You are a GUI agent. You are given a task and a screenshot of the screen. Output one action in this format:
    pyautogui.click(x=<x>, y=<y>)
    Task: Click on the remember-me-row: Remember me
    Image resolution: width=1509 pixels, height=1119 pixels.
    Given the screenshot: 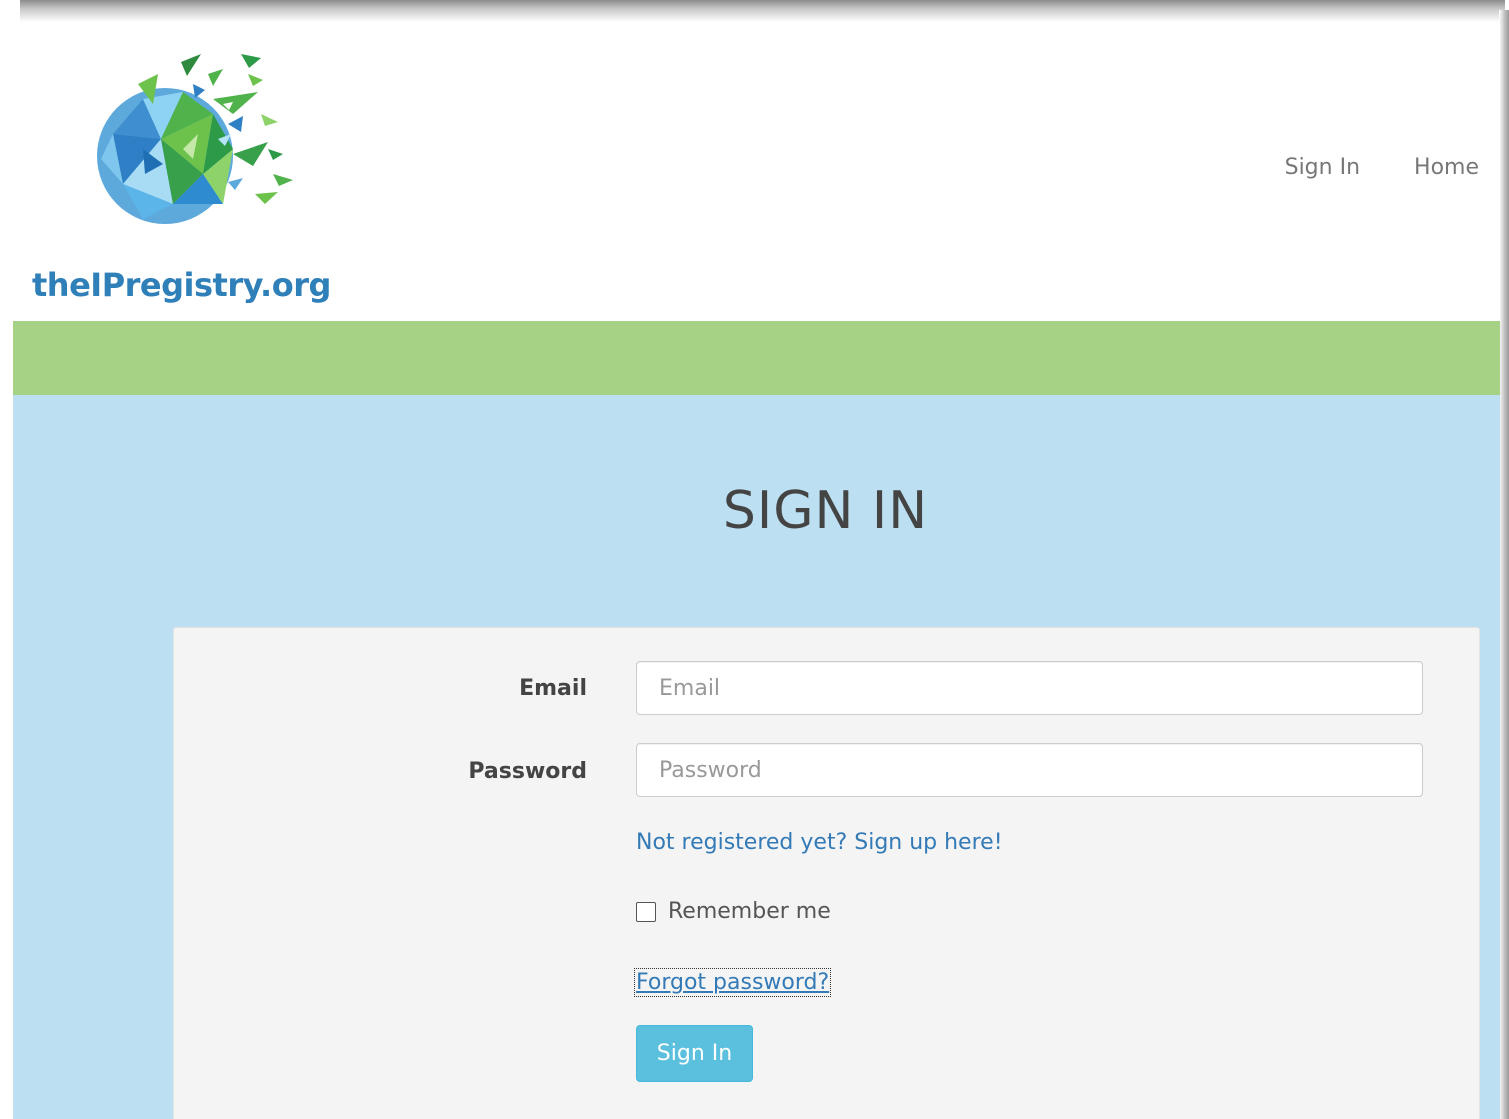 What is the action you would take?
    pyautogui.click(x=733, y=911)
    